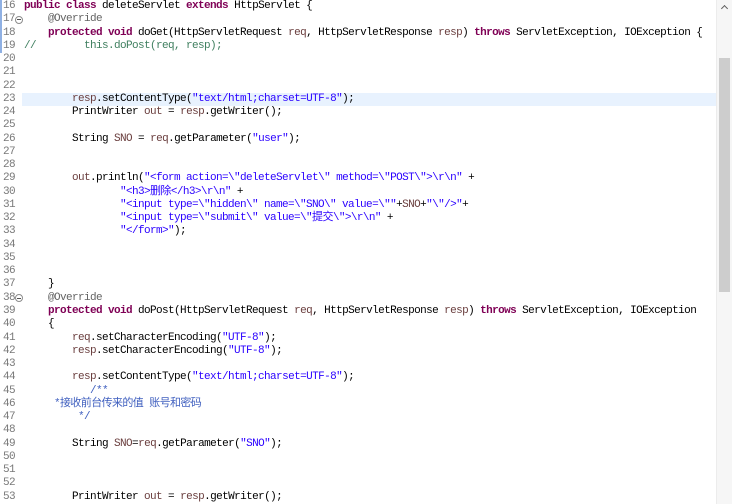  I want to click on code-text: "<h3>删除</h3>\r\n" +, so click(133, 192).